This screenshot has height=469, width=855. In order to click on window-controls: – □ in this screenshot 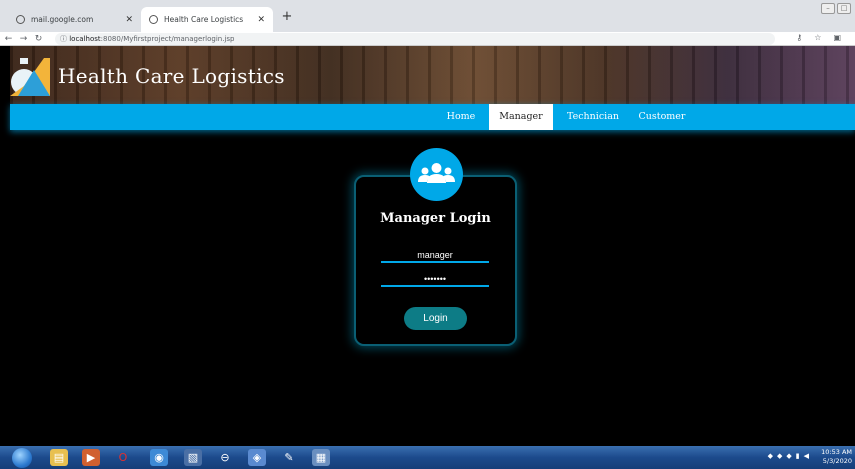, I will do `click(836, 8)`.